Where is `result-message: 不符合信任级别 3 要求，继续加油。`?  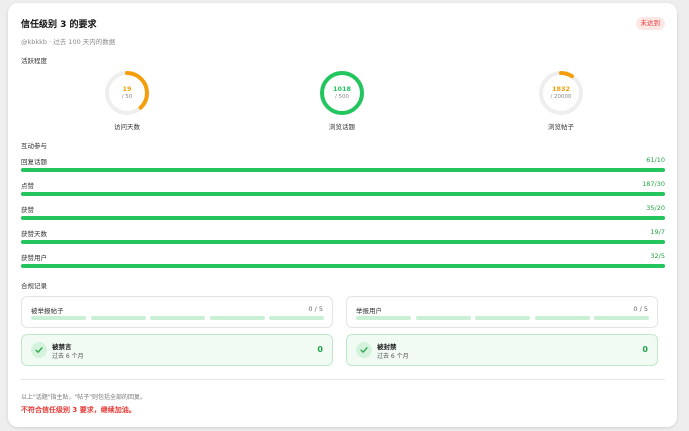 result-message: 不符合信任级别 3 要求，继续加油。 is located at coordinates (78, 410).